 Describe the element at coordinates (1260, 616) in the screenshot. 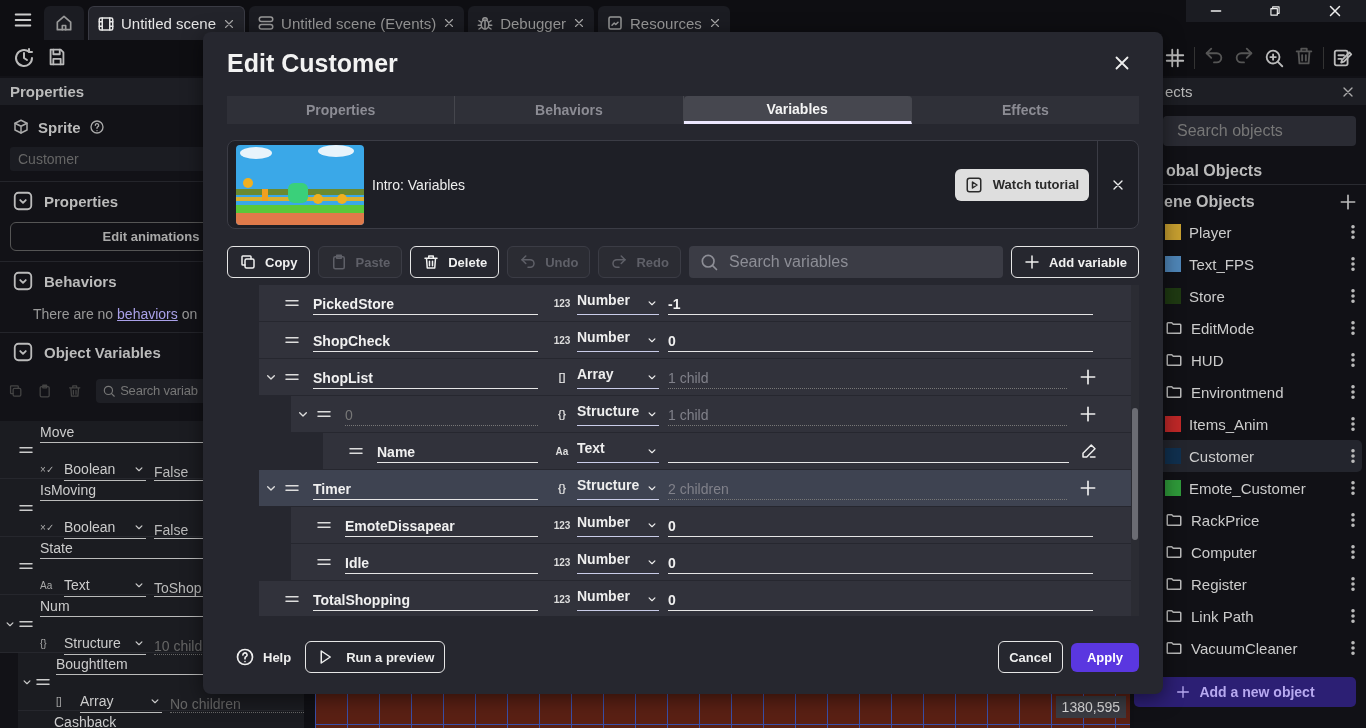

I see `object-item: Link Path` at that location.